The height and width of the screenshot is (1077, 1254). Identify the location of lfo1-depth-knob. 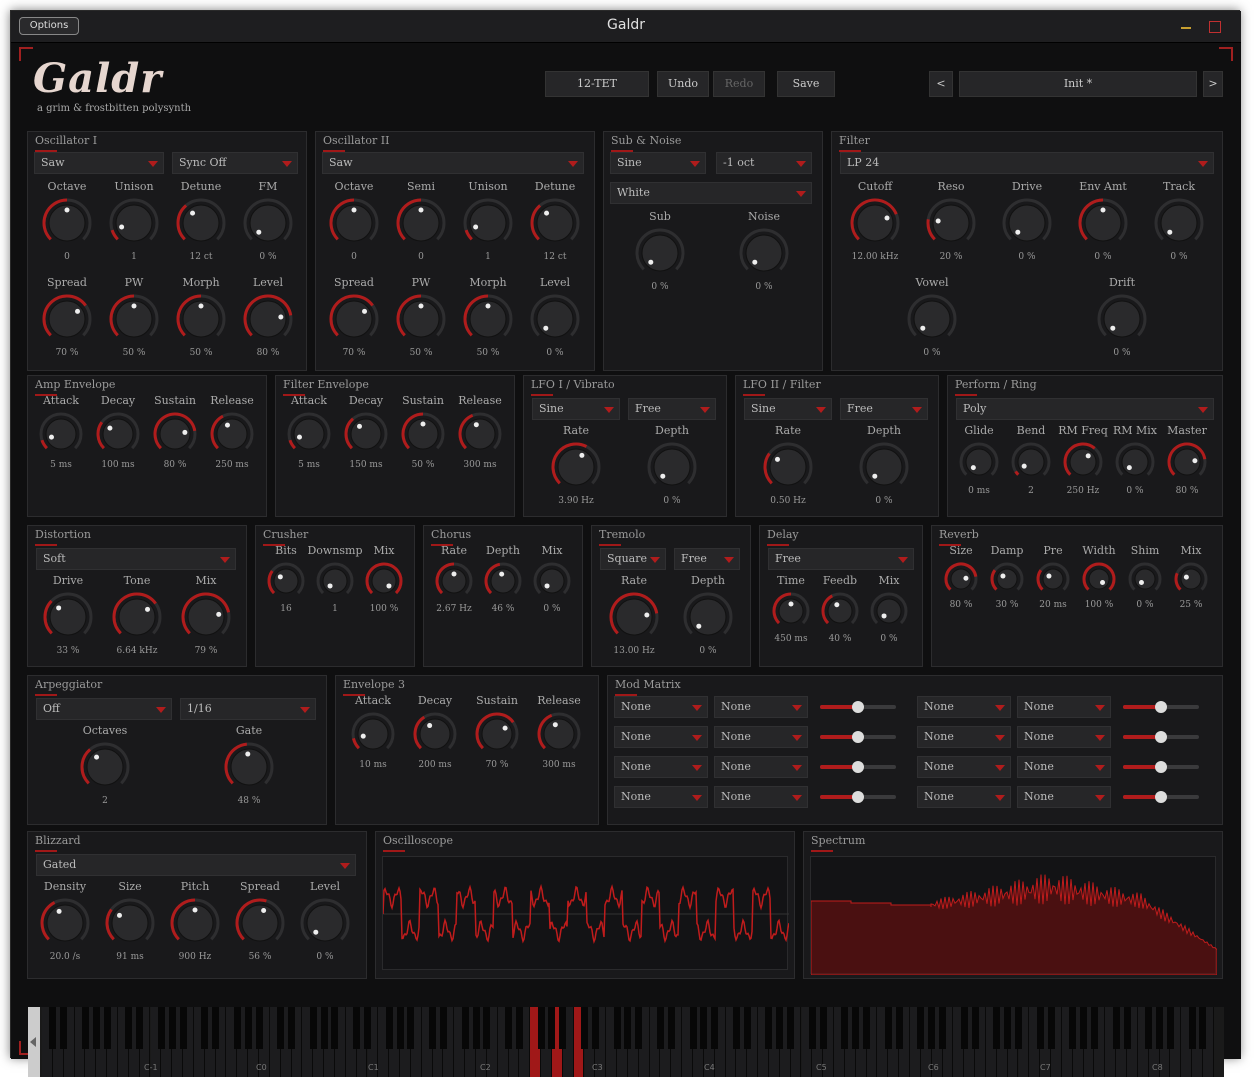
(672, 467).